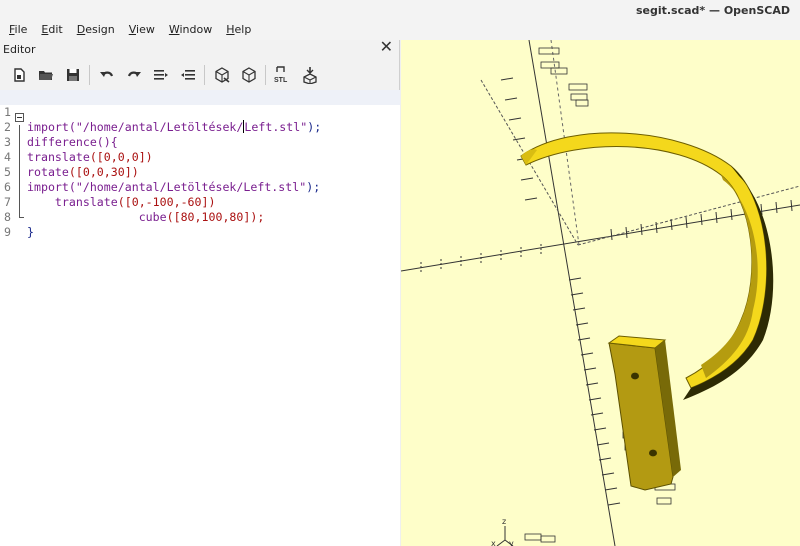 The width and height of the screenshot is (800, 546). I want to click on render-icon, so click(248, 75).